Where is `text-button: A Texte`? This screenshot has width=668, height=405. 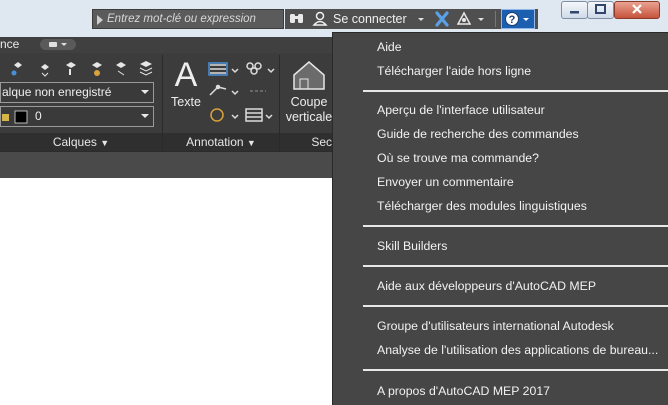
text-button: A Texte is located at coordinates (186, 83).